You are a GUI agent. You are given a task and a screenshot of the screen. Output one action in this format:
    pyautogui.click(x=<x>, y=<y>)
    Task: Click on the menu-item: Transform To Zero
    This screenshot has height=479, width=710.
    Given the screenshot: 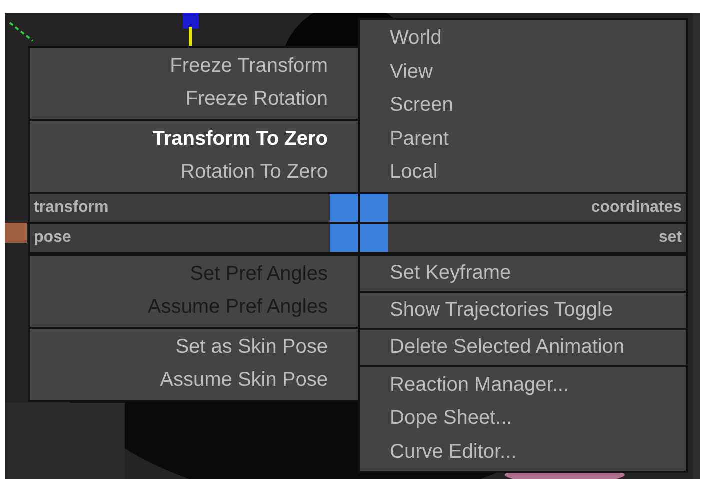 What is the action you would take?
    pyautogui.click(x=194, y=139)
    